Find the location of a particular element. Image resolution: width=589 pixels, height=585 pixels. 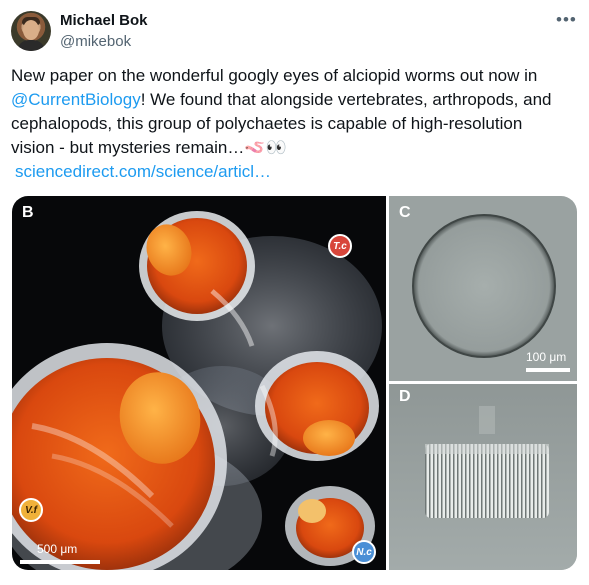

author-handle: @mikebok is located at coordinates (95, 41).